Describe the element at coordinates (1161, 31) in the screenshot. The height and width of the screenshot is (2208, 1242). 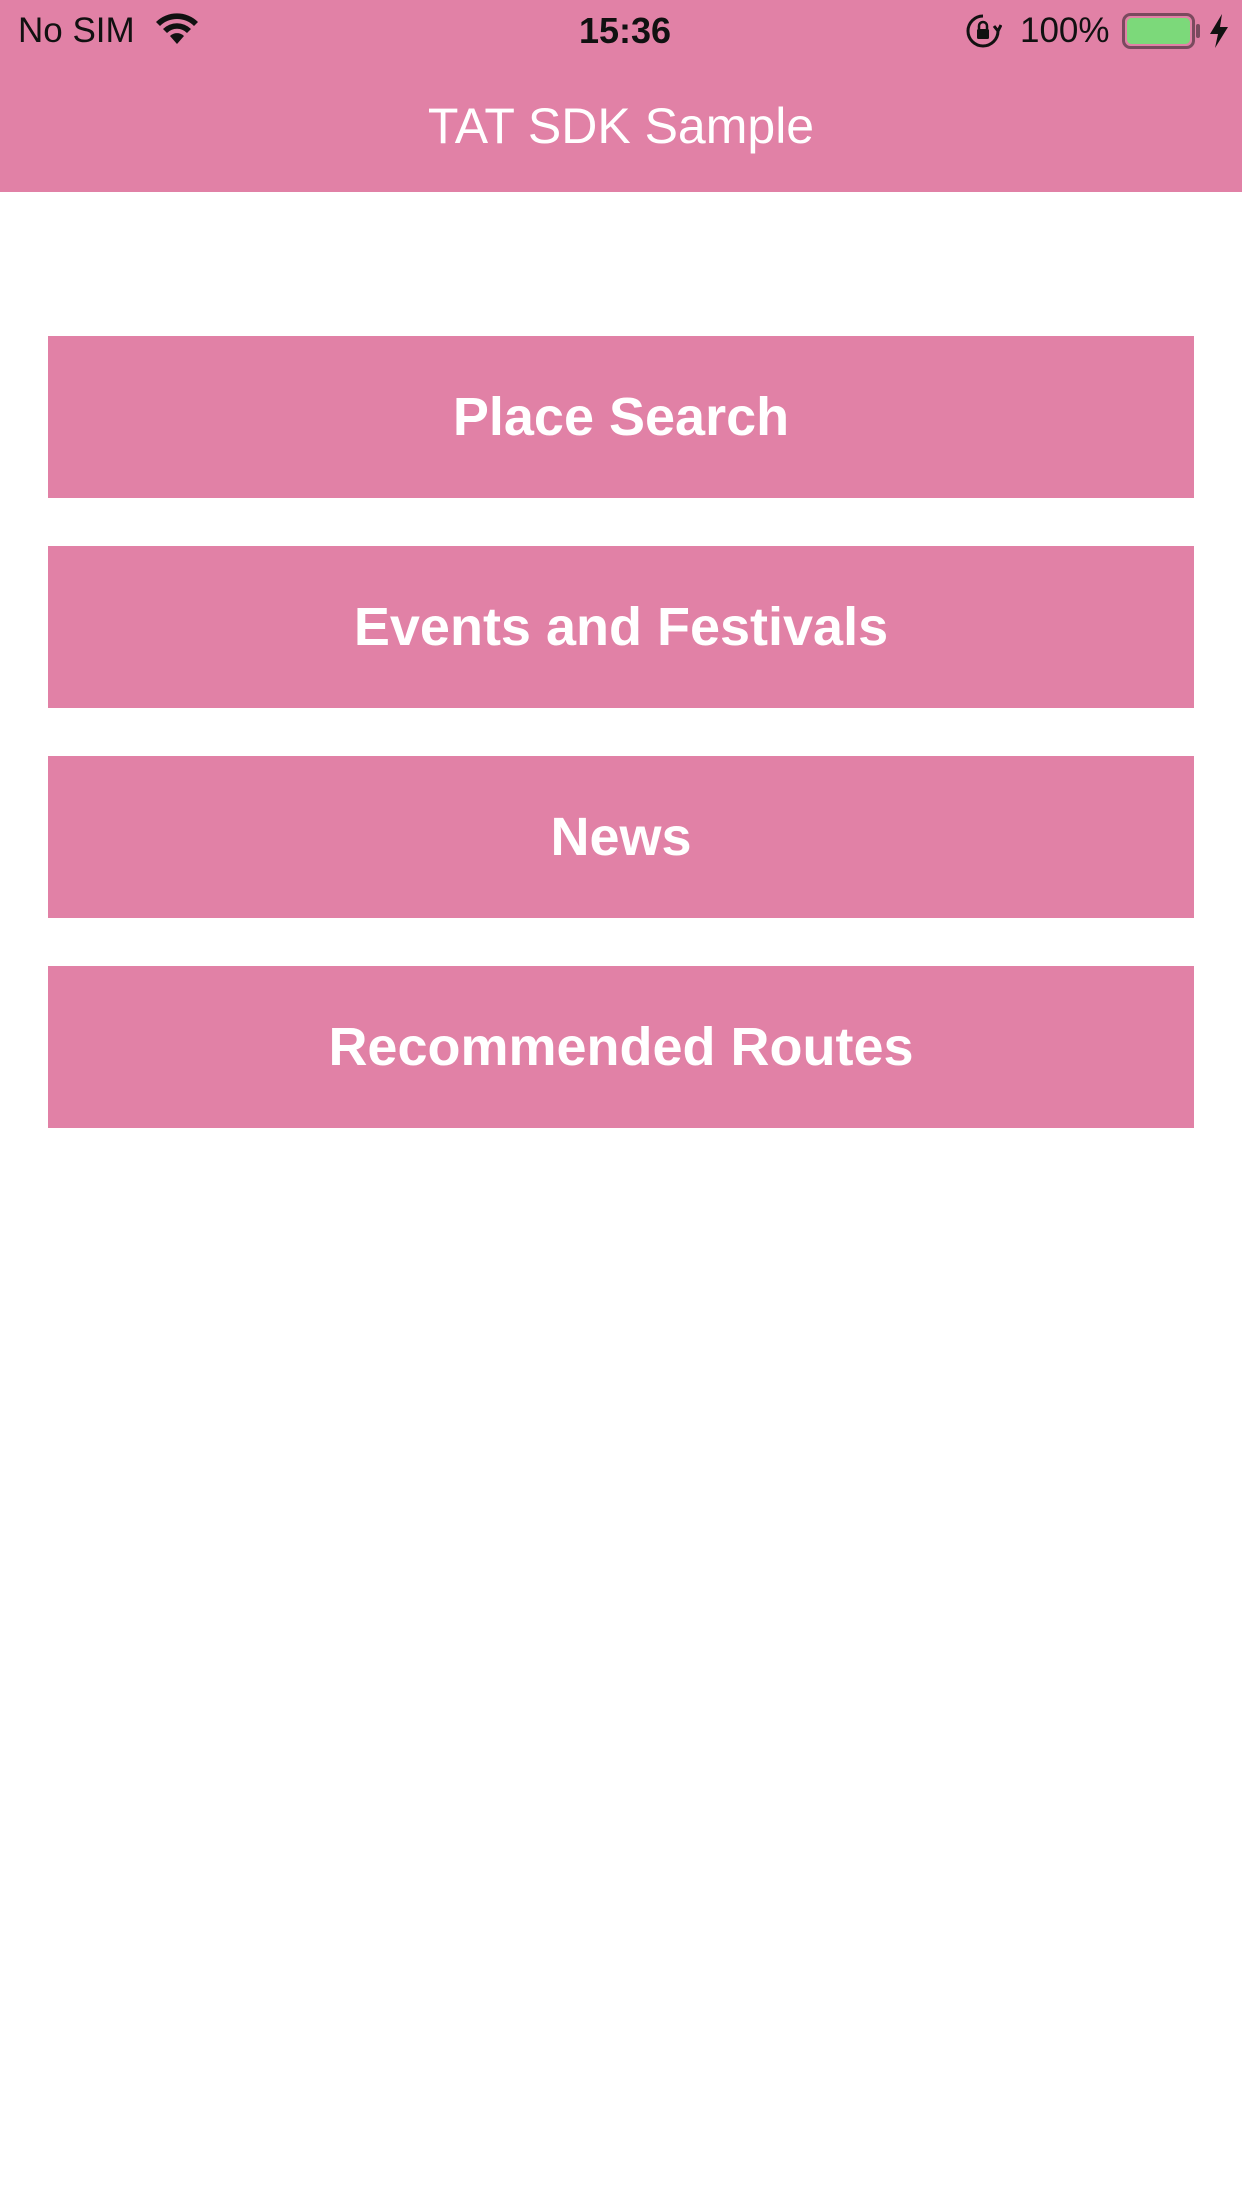
I see `battery-icon` at that location.